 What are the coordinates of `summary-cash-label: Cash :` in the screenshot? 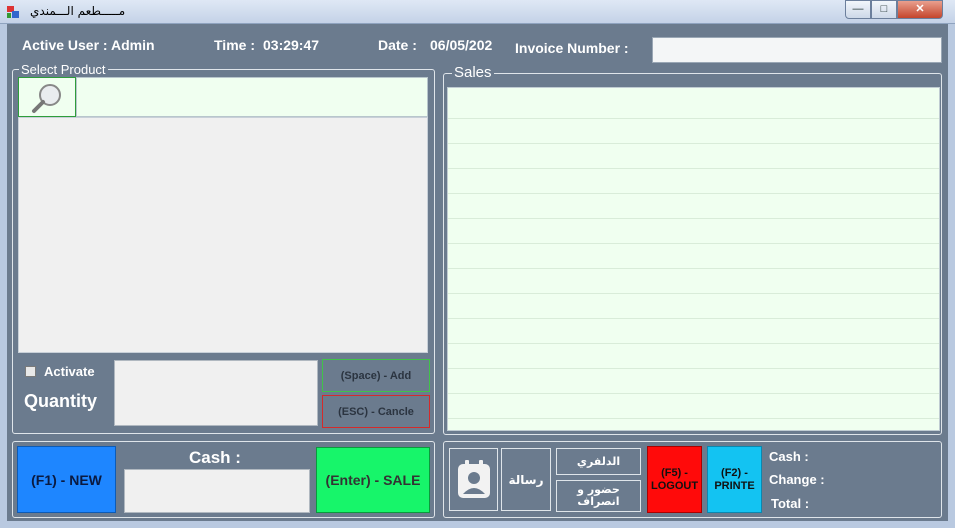 It's located at (789, 456).